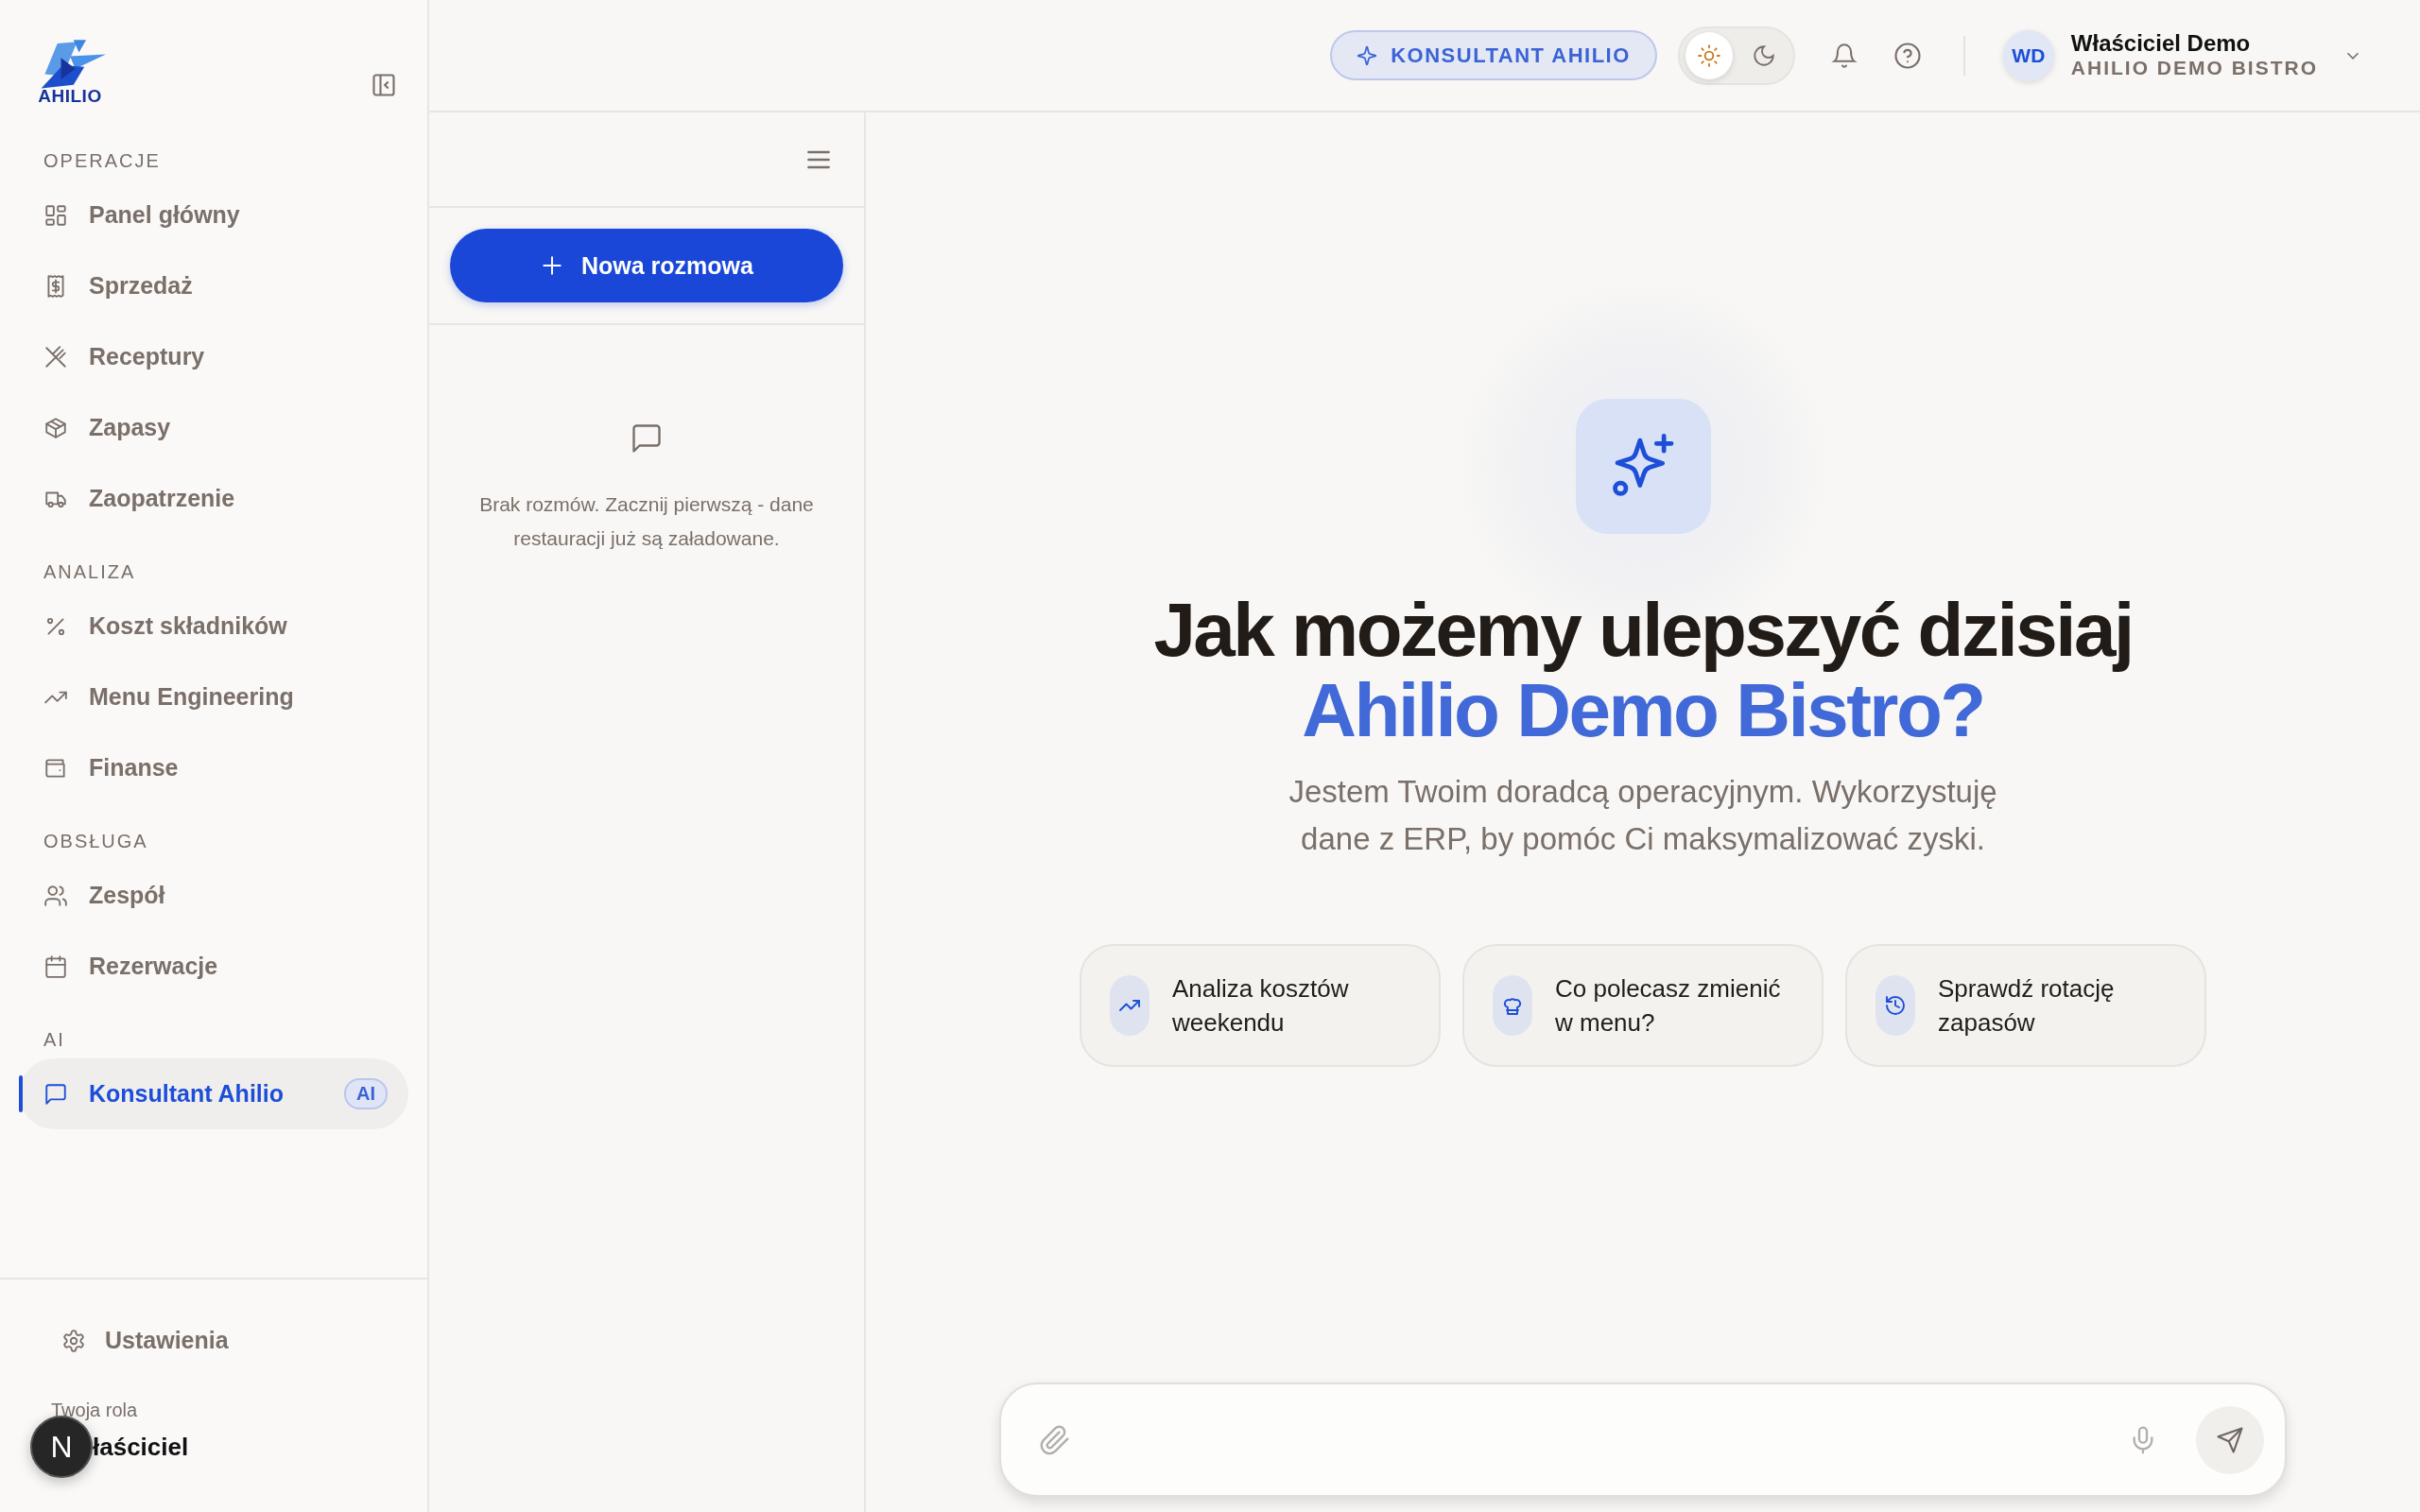  What do you see at coordinates (1907, 55) in the screenshot?
I see `help-icon` at bounding box center [1907, 55].